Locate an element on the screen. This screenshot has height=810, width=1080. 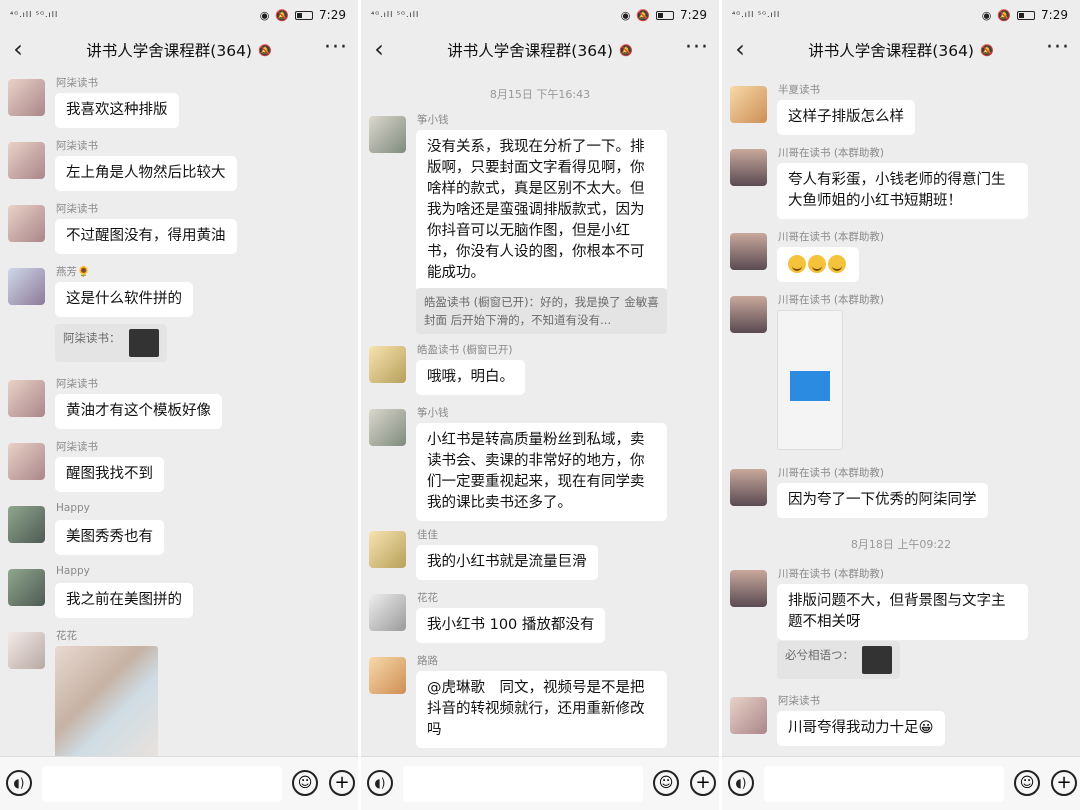
quote-thumbnail is located at coordinates (143, 343).